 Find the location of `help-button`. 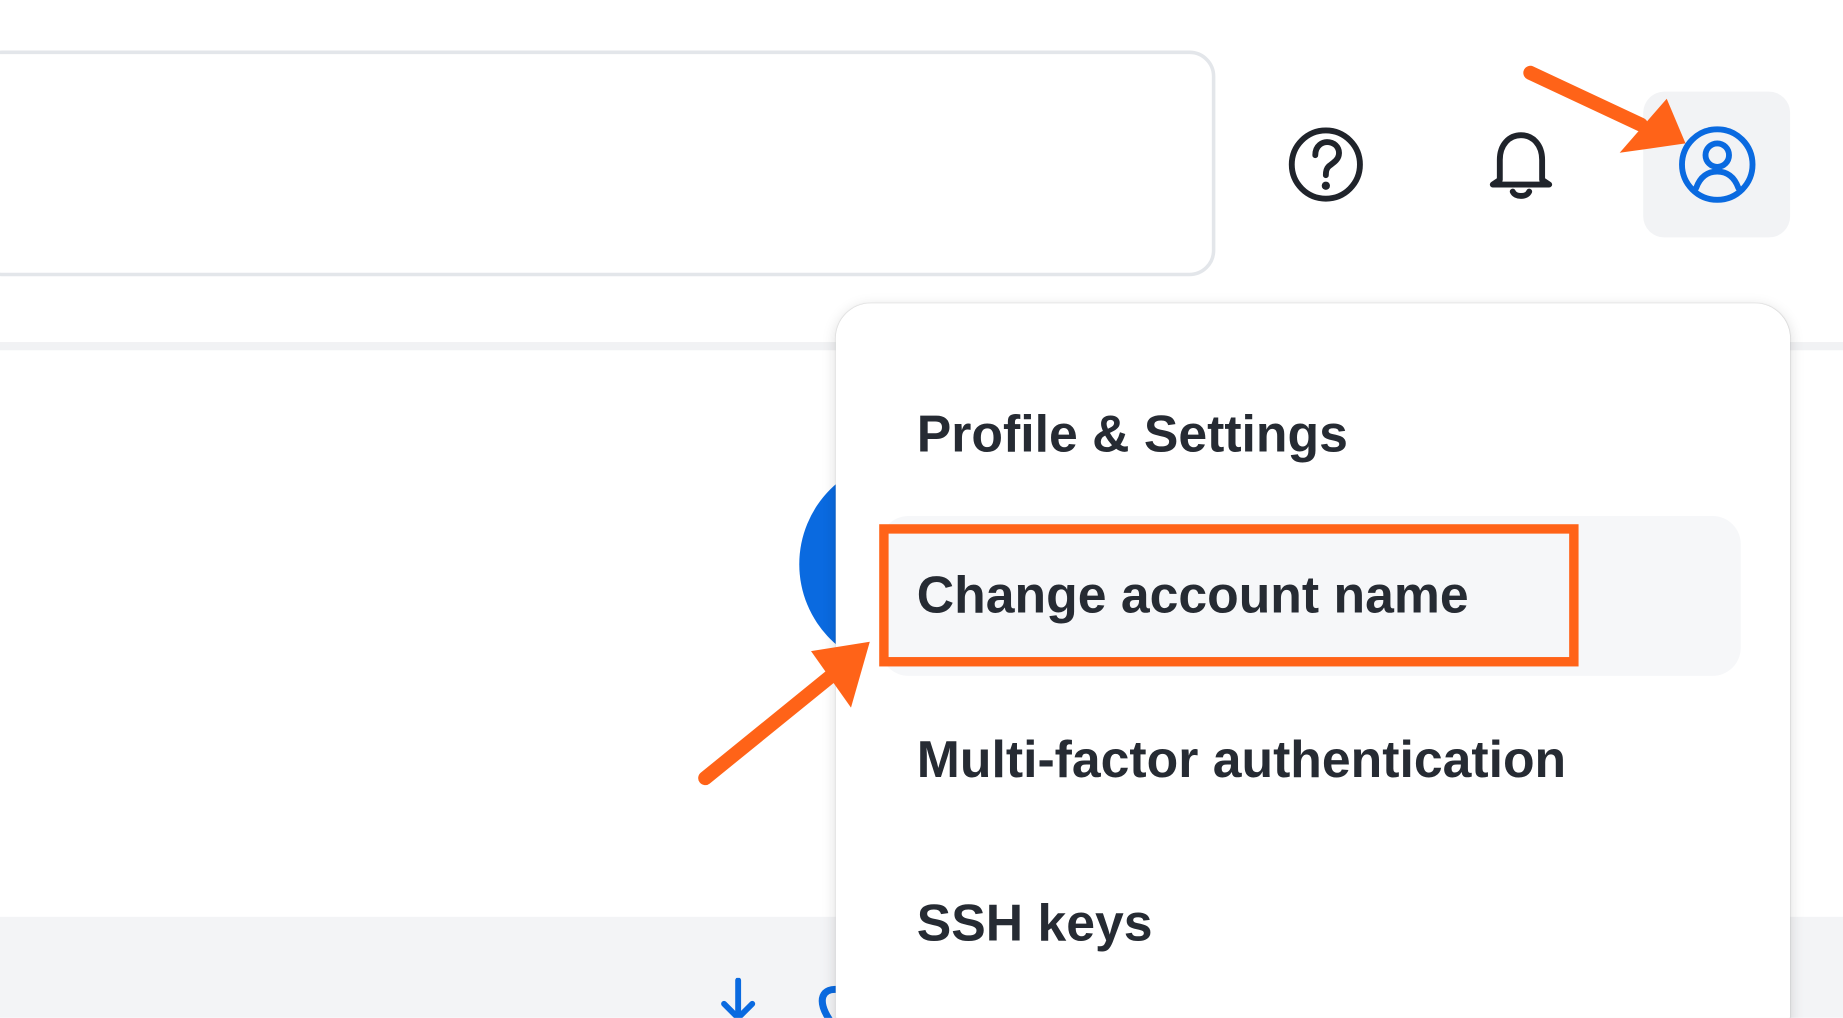

help-button is located at coordinates (1325, 165).